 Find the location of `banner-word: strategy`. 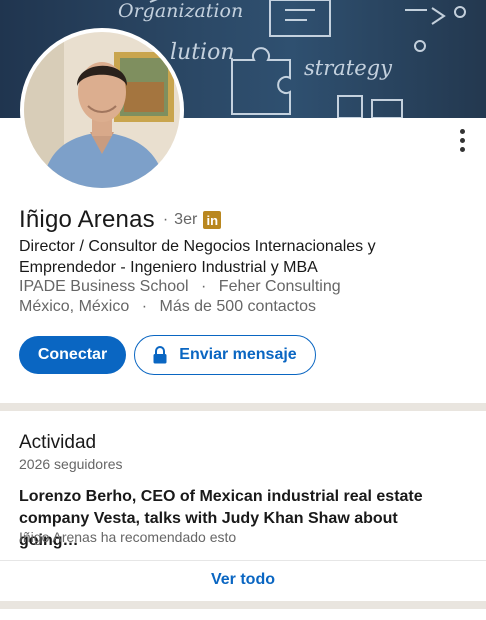

banner-word: strategy is located at coordinates (348, 68).